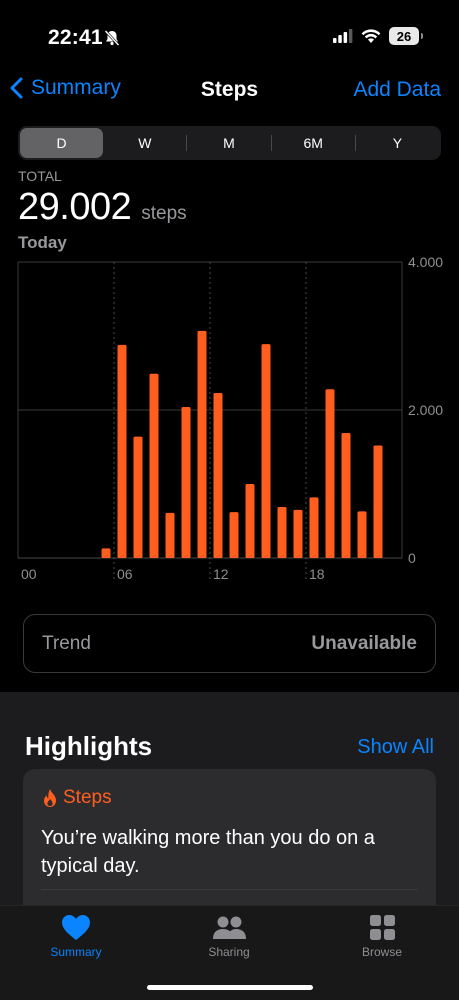 This screenshot has height=1000, width=459. What do you see at coordinates (76, 927) in the screenshot?
I see `heart-icon` at bounding box center [76, 927].